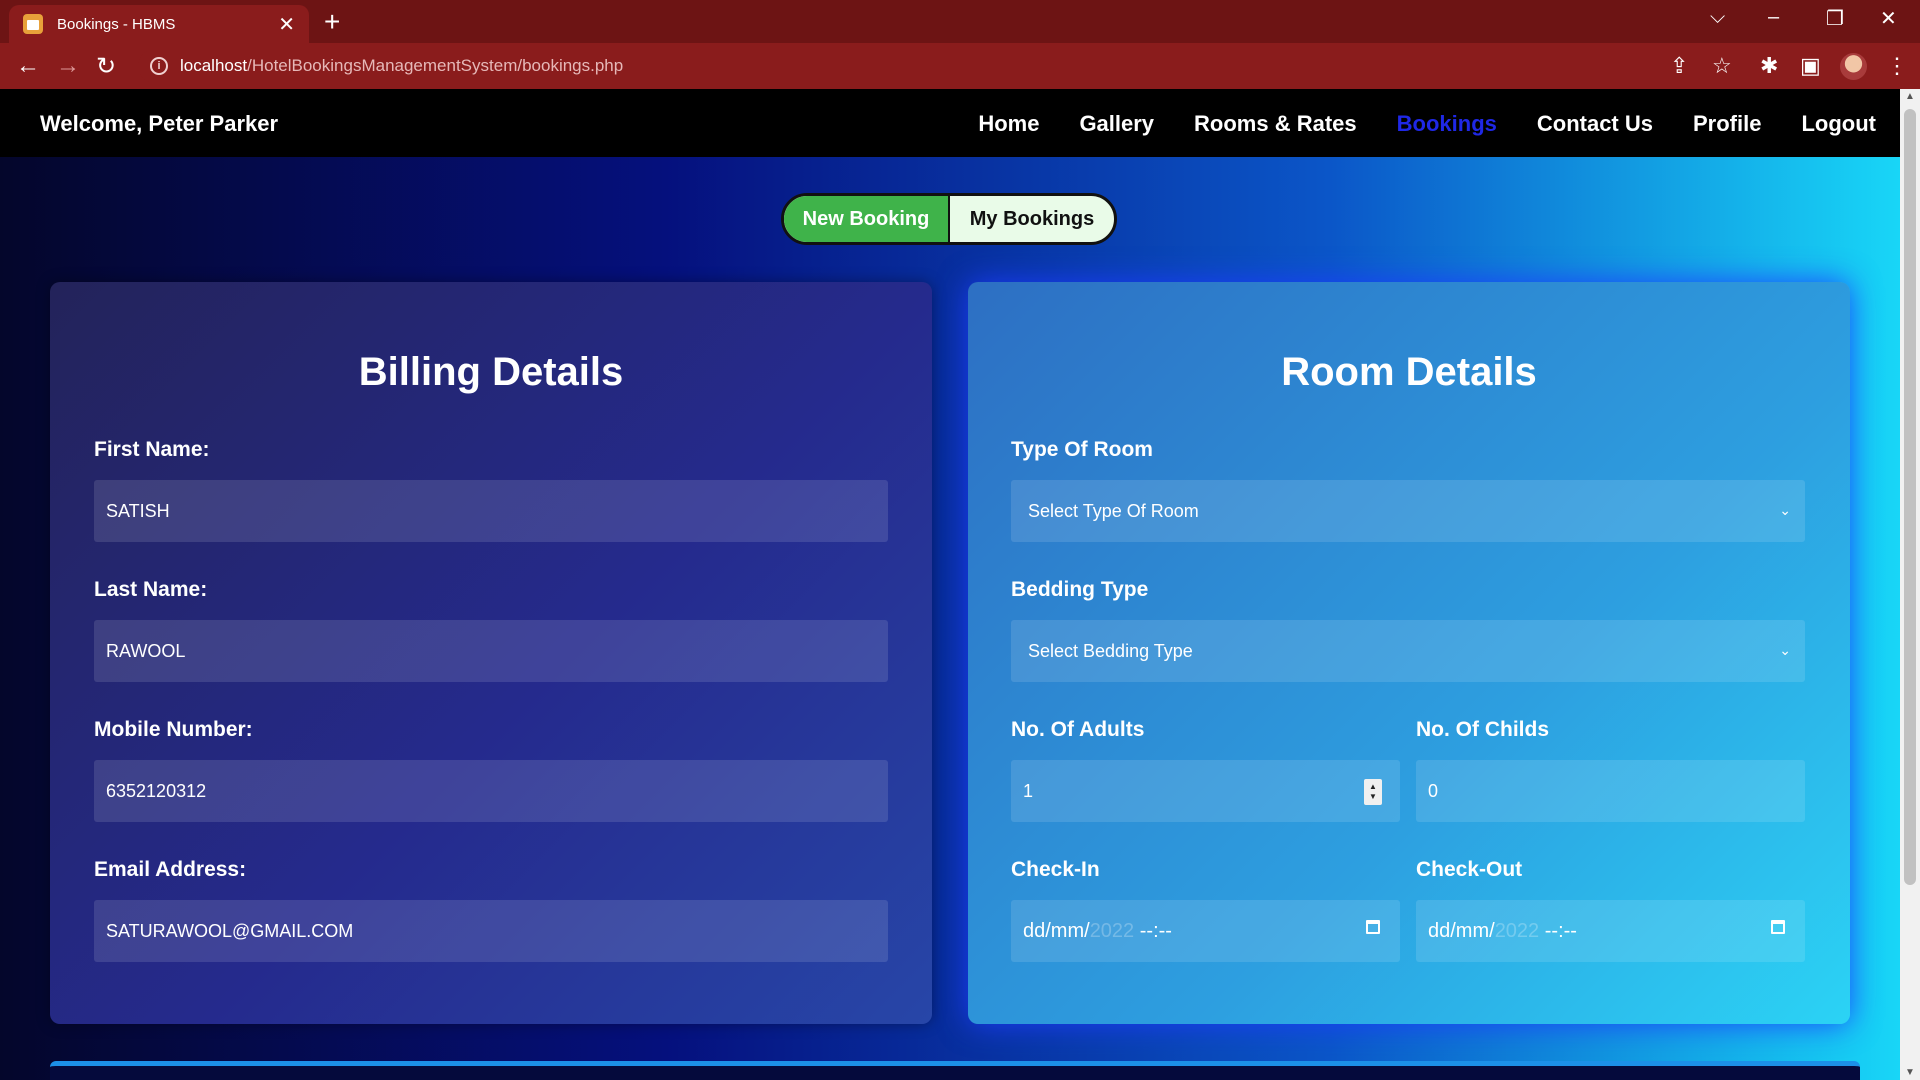  Describe the element at coordinates (1897, 66) in the screenshot. I see `browser-menu-icon: ⋮` at that location.